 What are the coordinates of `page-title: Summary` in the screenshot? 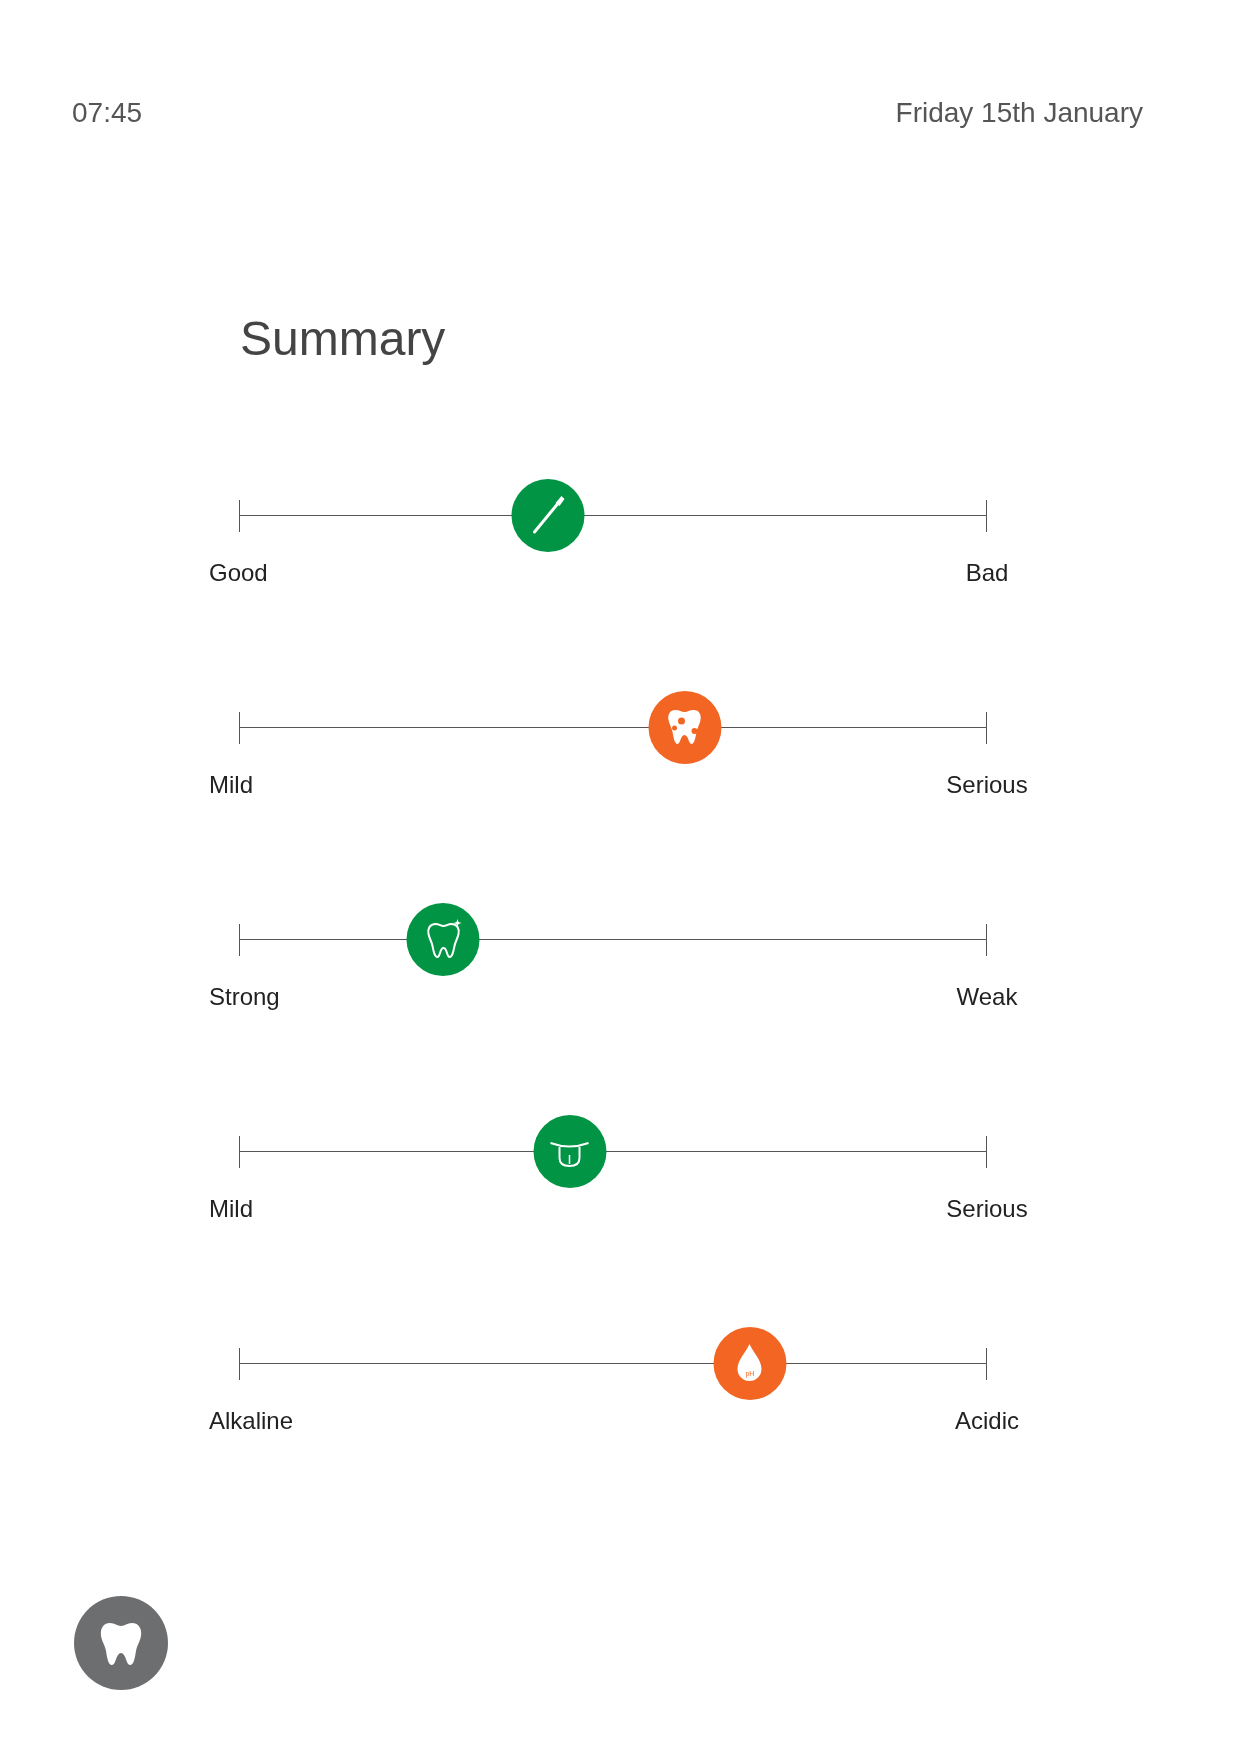 It's located at (343, 339).